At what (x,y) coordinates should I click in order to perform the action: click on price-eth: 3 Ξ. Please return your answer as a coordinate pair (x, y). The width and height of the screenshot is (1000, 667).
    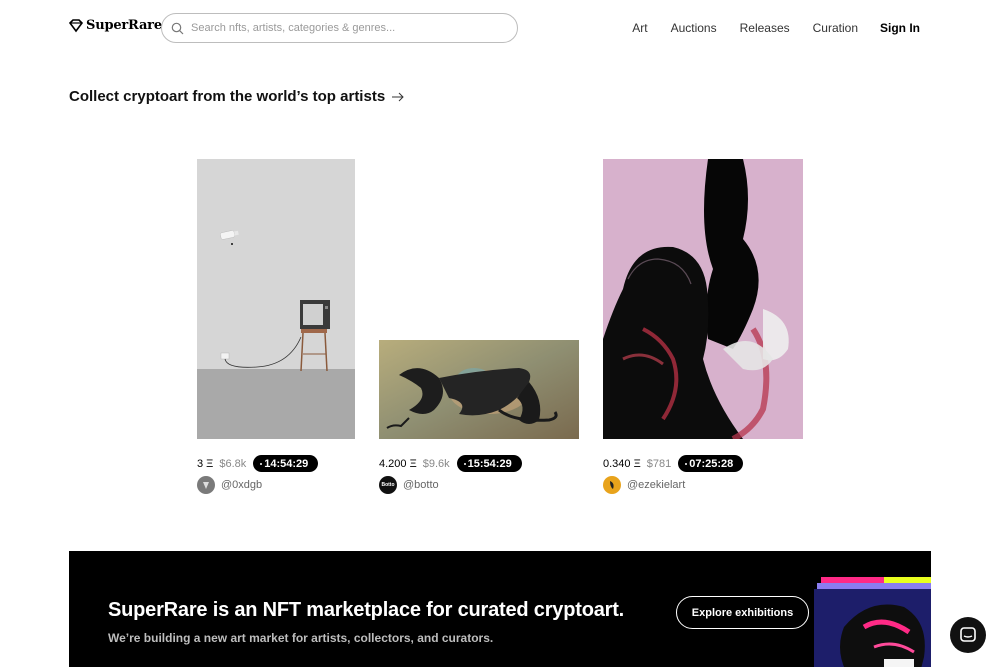
    Looking at the image, I should click on (205, 463).